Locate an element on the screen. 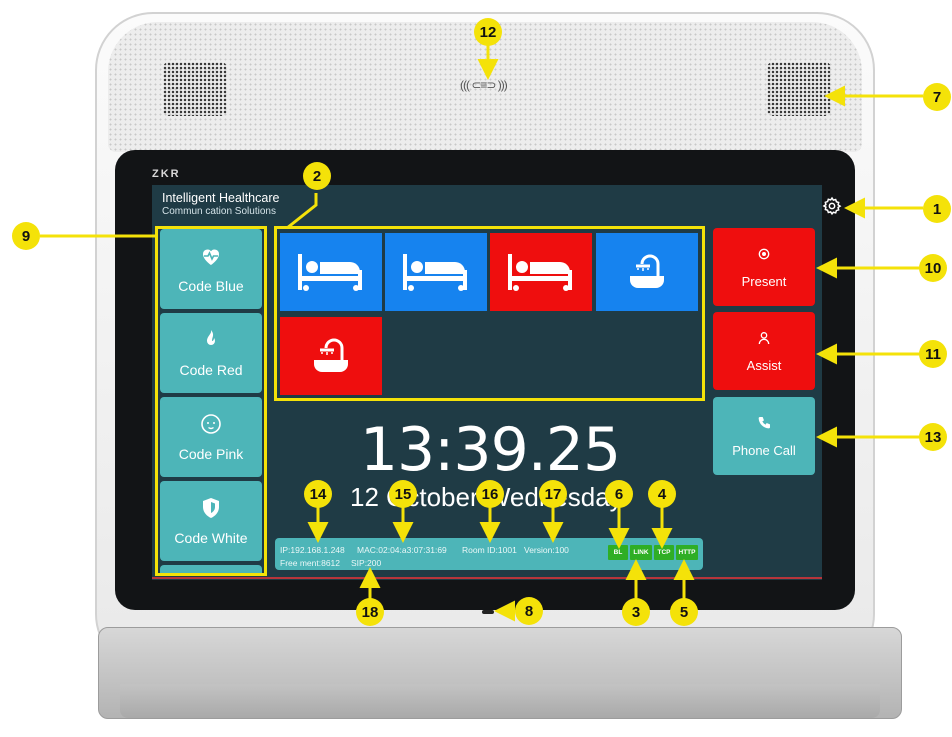 The width and height of the screenshot is (952, 737). callout-badge: 12 is located at coordinates (488, 32).